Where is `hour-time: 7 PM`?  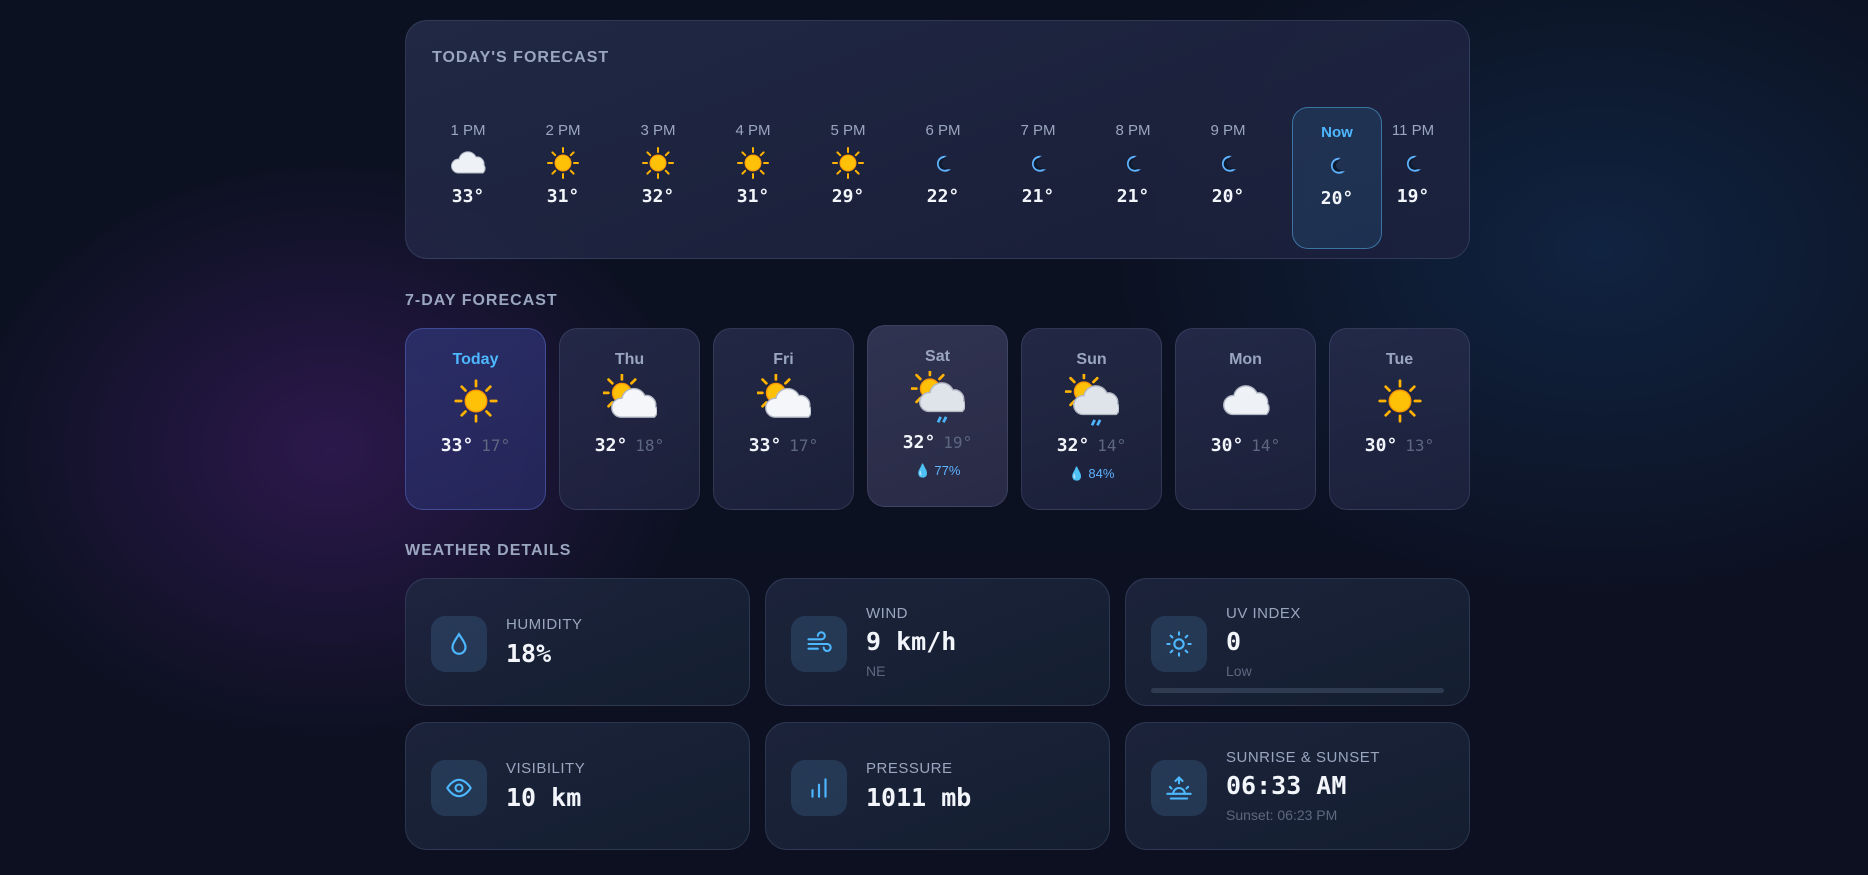
hour-time: 7 PM is located at coordinates (1038, 130).